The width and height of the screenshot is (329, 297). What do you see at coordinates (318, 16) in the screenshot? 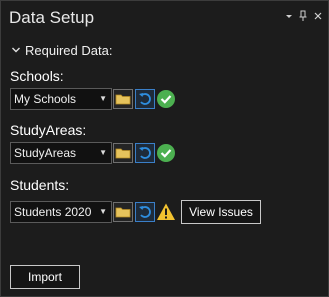
I see `close-icon` at bounding box center [318, 16].